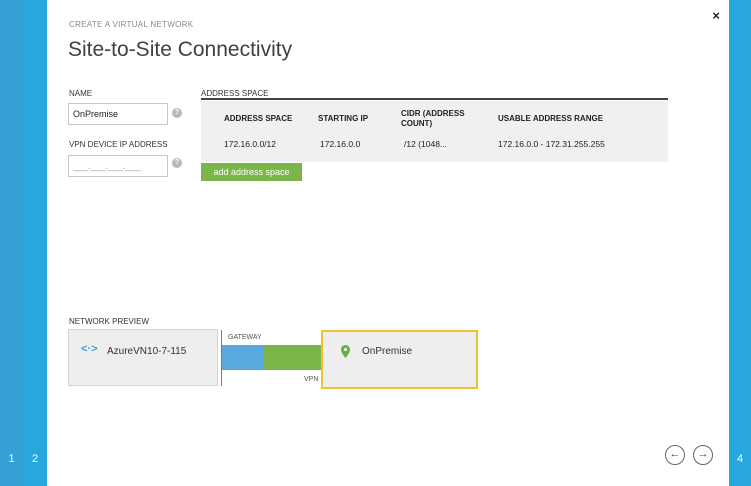 This screenshot has height=486, width=751. What do you see at coordinates (292, 357) in the screenshot?
I see `vpn-bar` at bounding box center [292, 357].